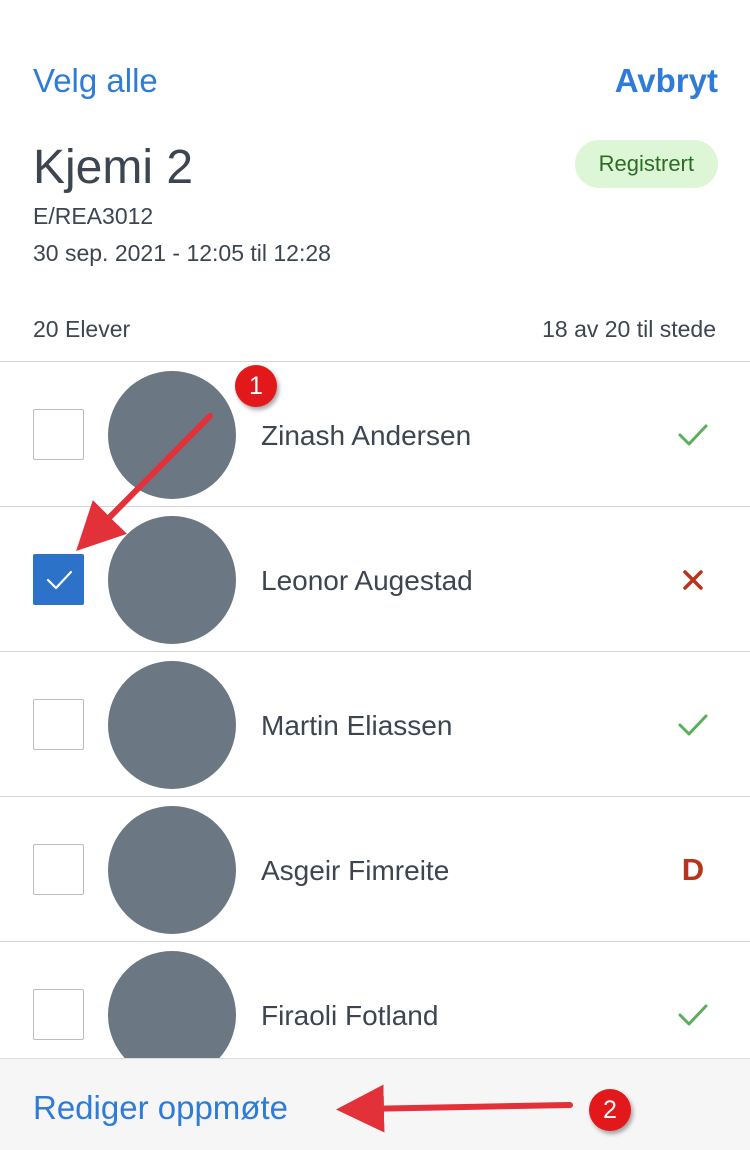  What do you see at coordinates (355, 870) in the screenshot?
I see `student-name: Asgeir Fimreite` at bounding box center [355, 870].